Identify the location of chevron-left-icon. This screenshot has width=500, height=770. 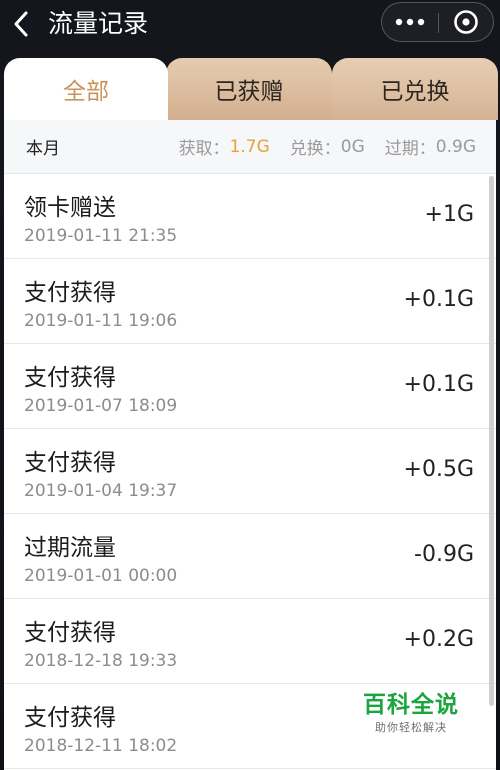
(21, 24).